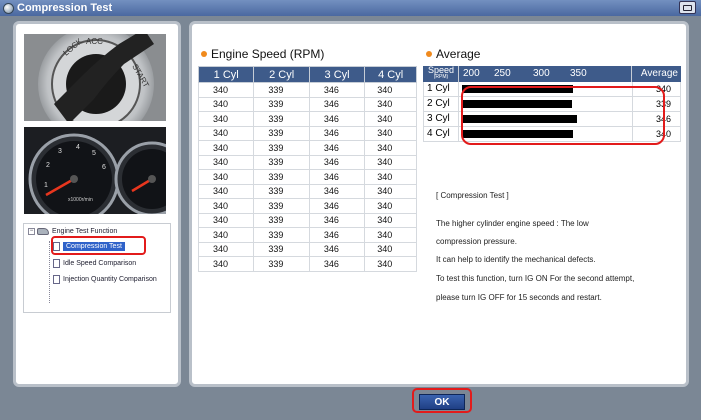 This screenshot has width=701, height=420. Describe the element at coordinates (438, 118) in the screenshot. I see `cylinder-label: 3 Cyl` at that location.